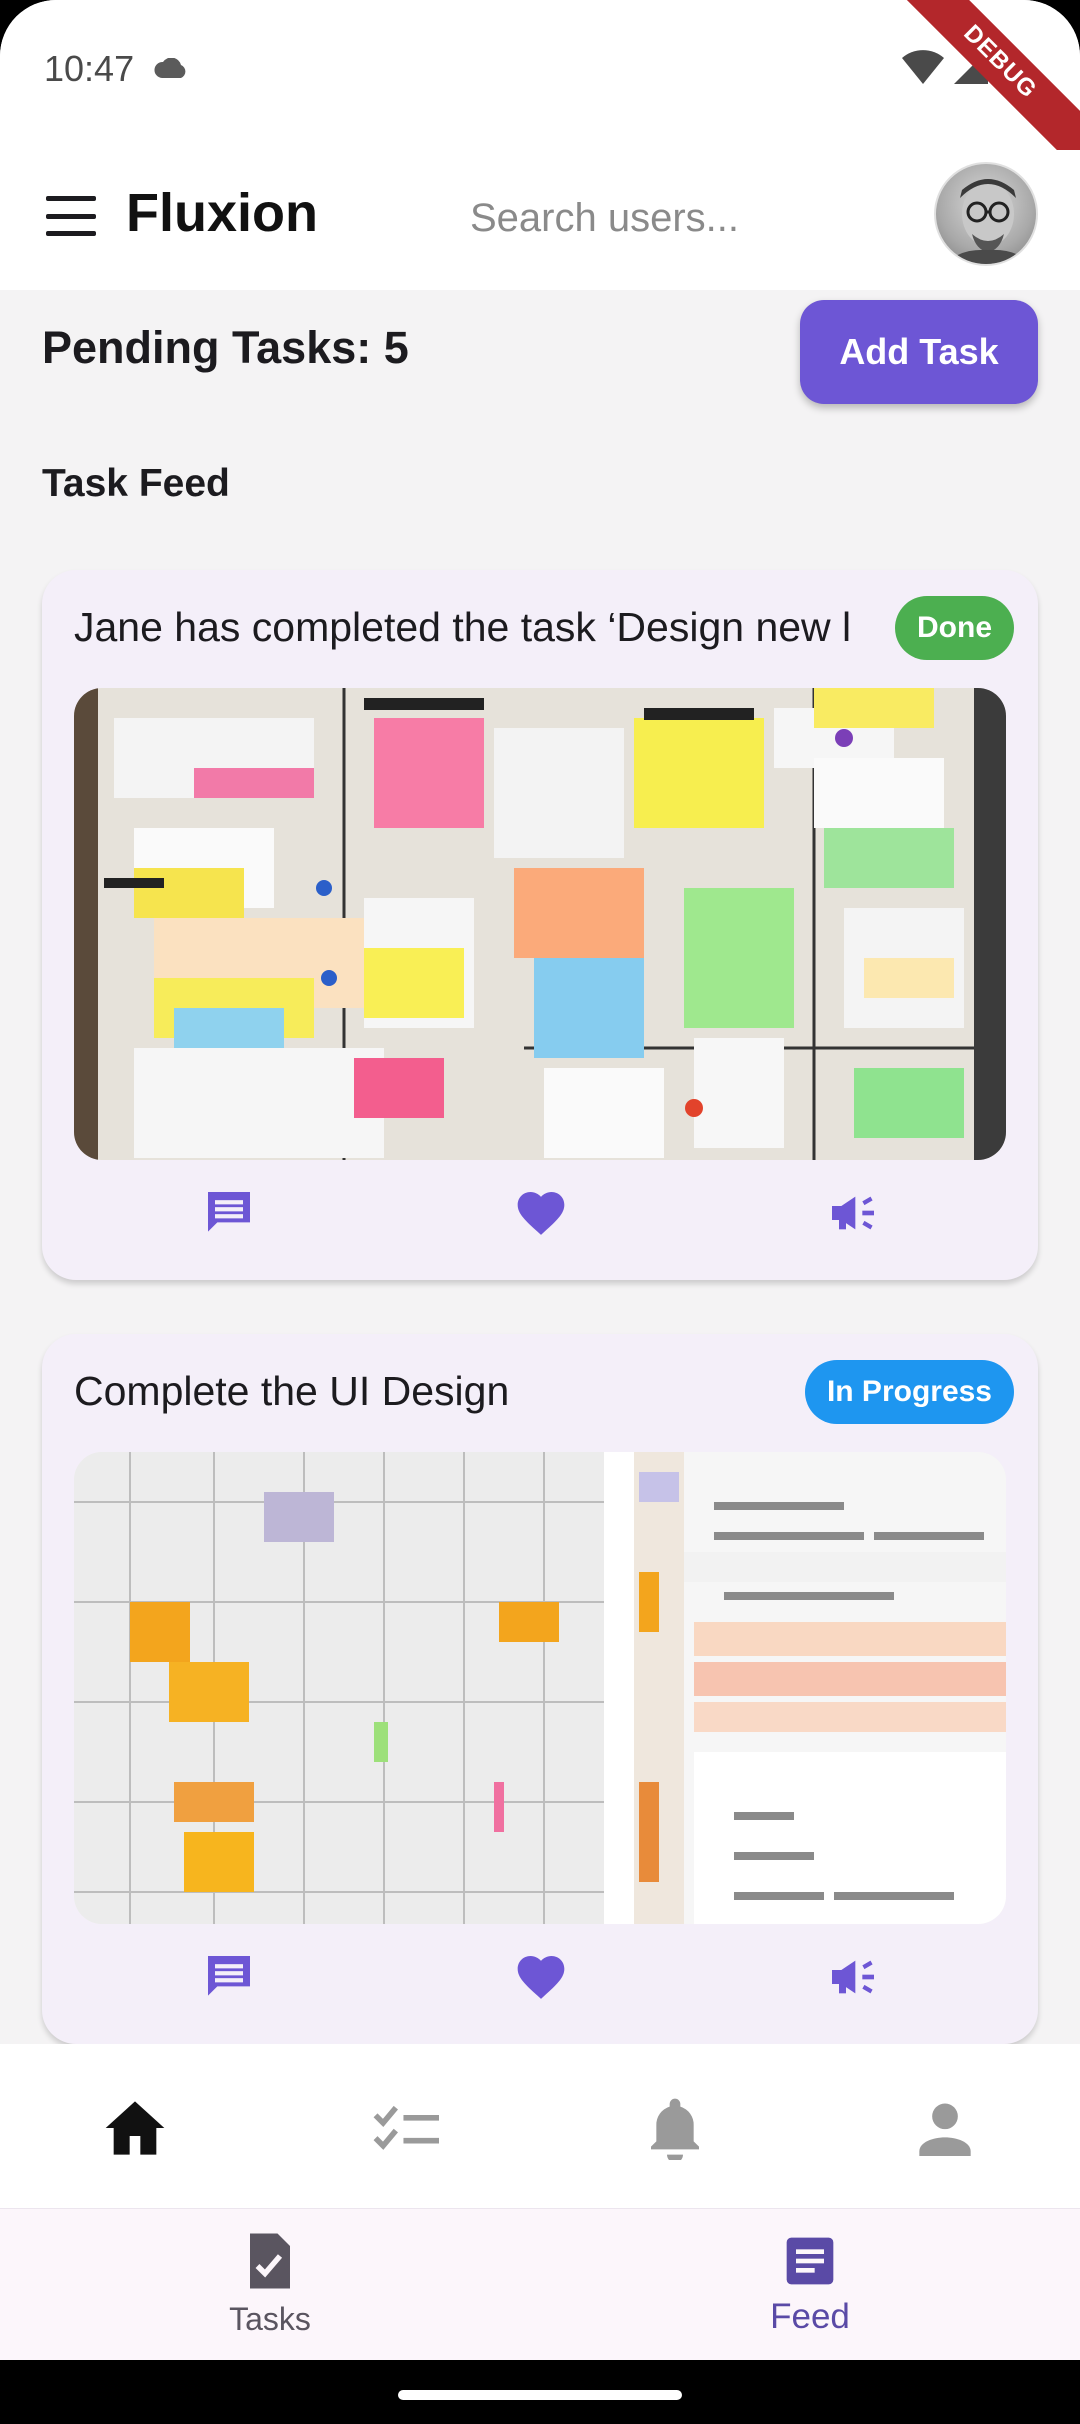  I want to click on home-icon, so click(135, 2128).